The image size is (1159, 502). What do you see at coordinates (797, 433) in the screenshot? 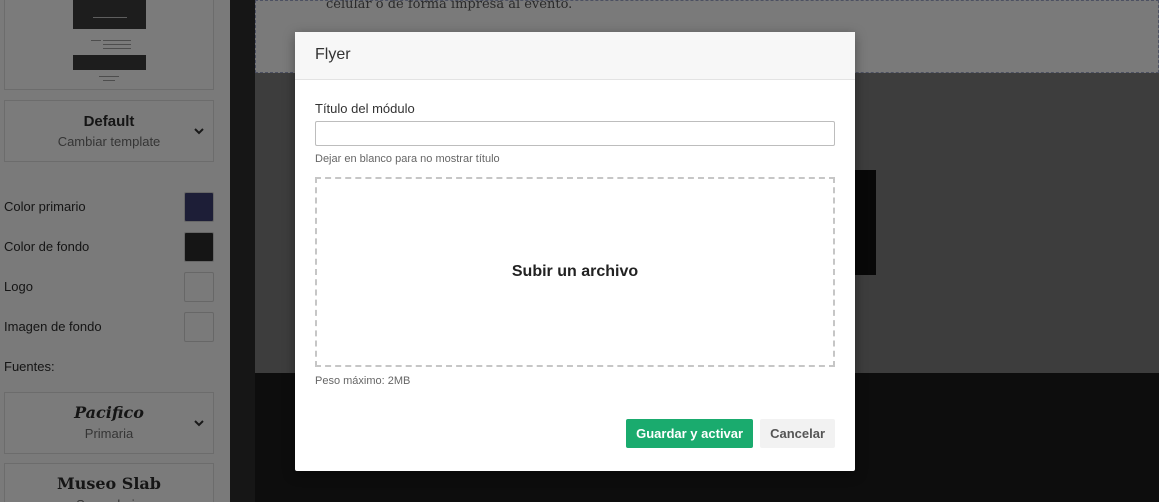
I see `cancel-button: Cancelar` at bounding box center [797, 433].